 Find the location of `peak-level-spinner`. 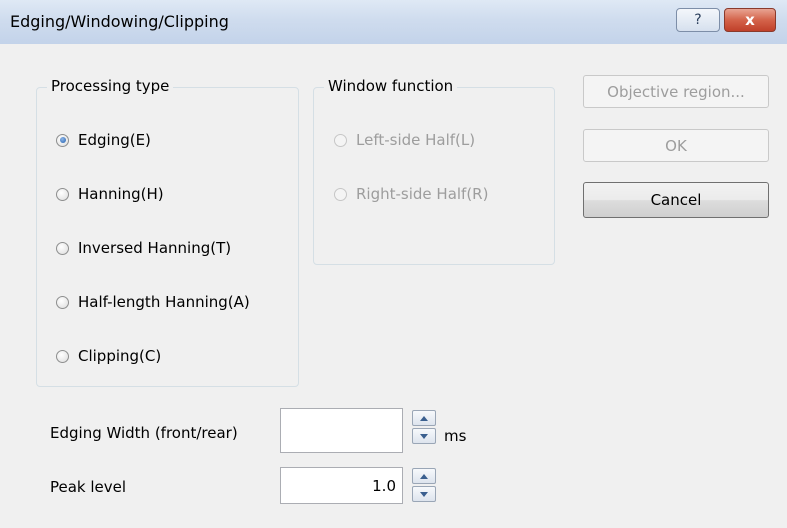

peak-level-spinner is located at coordinates (425, 486).